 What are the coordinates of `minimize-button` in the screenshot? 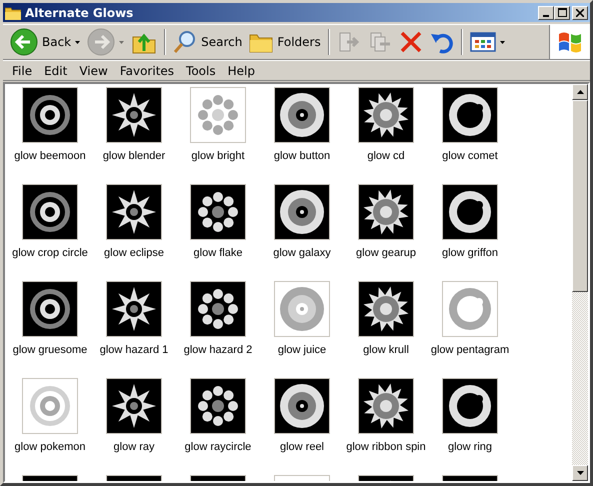 It's located at (546, 13).